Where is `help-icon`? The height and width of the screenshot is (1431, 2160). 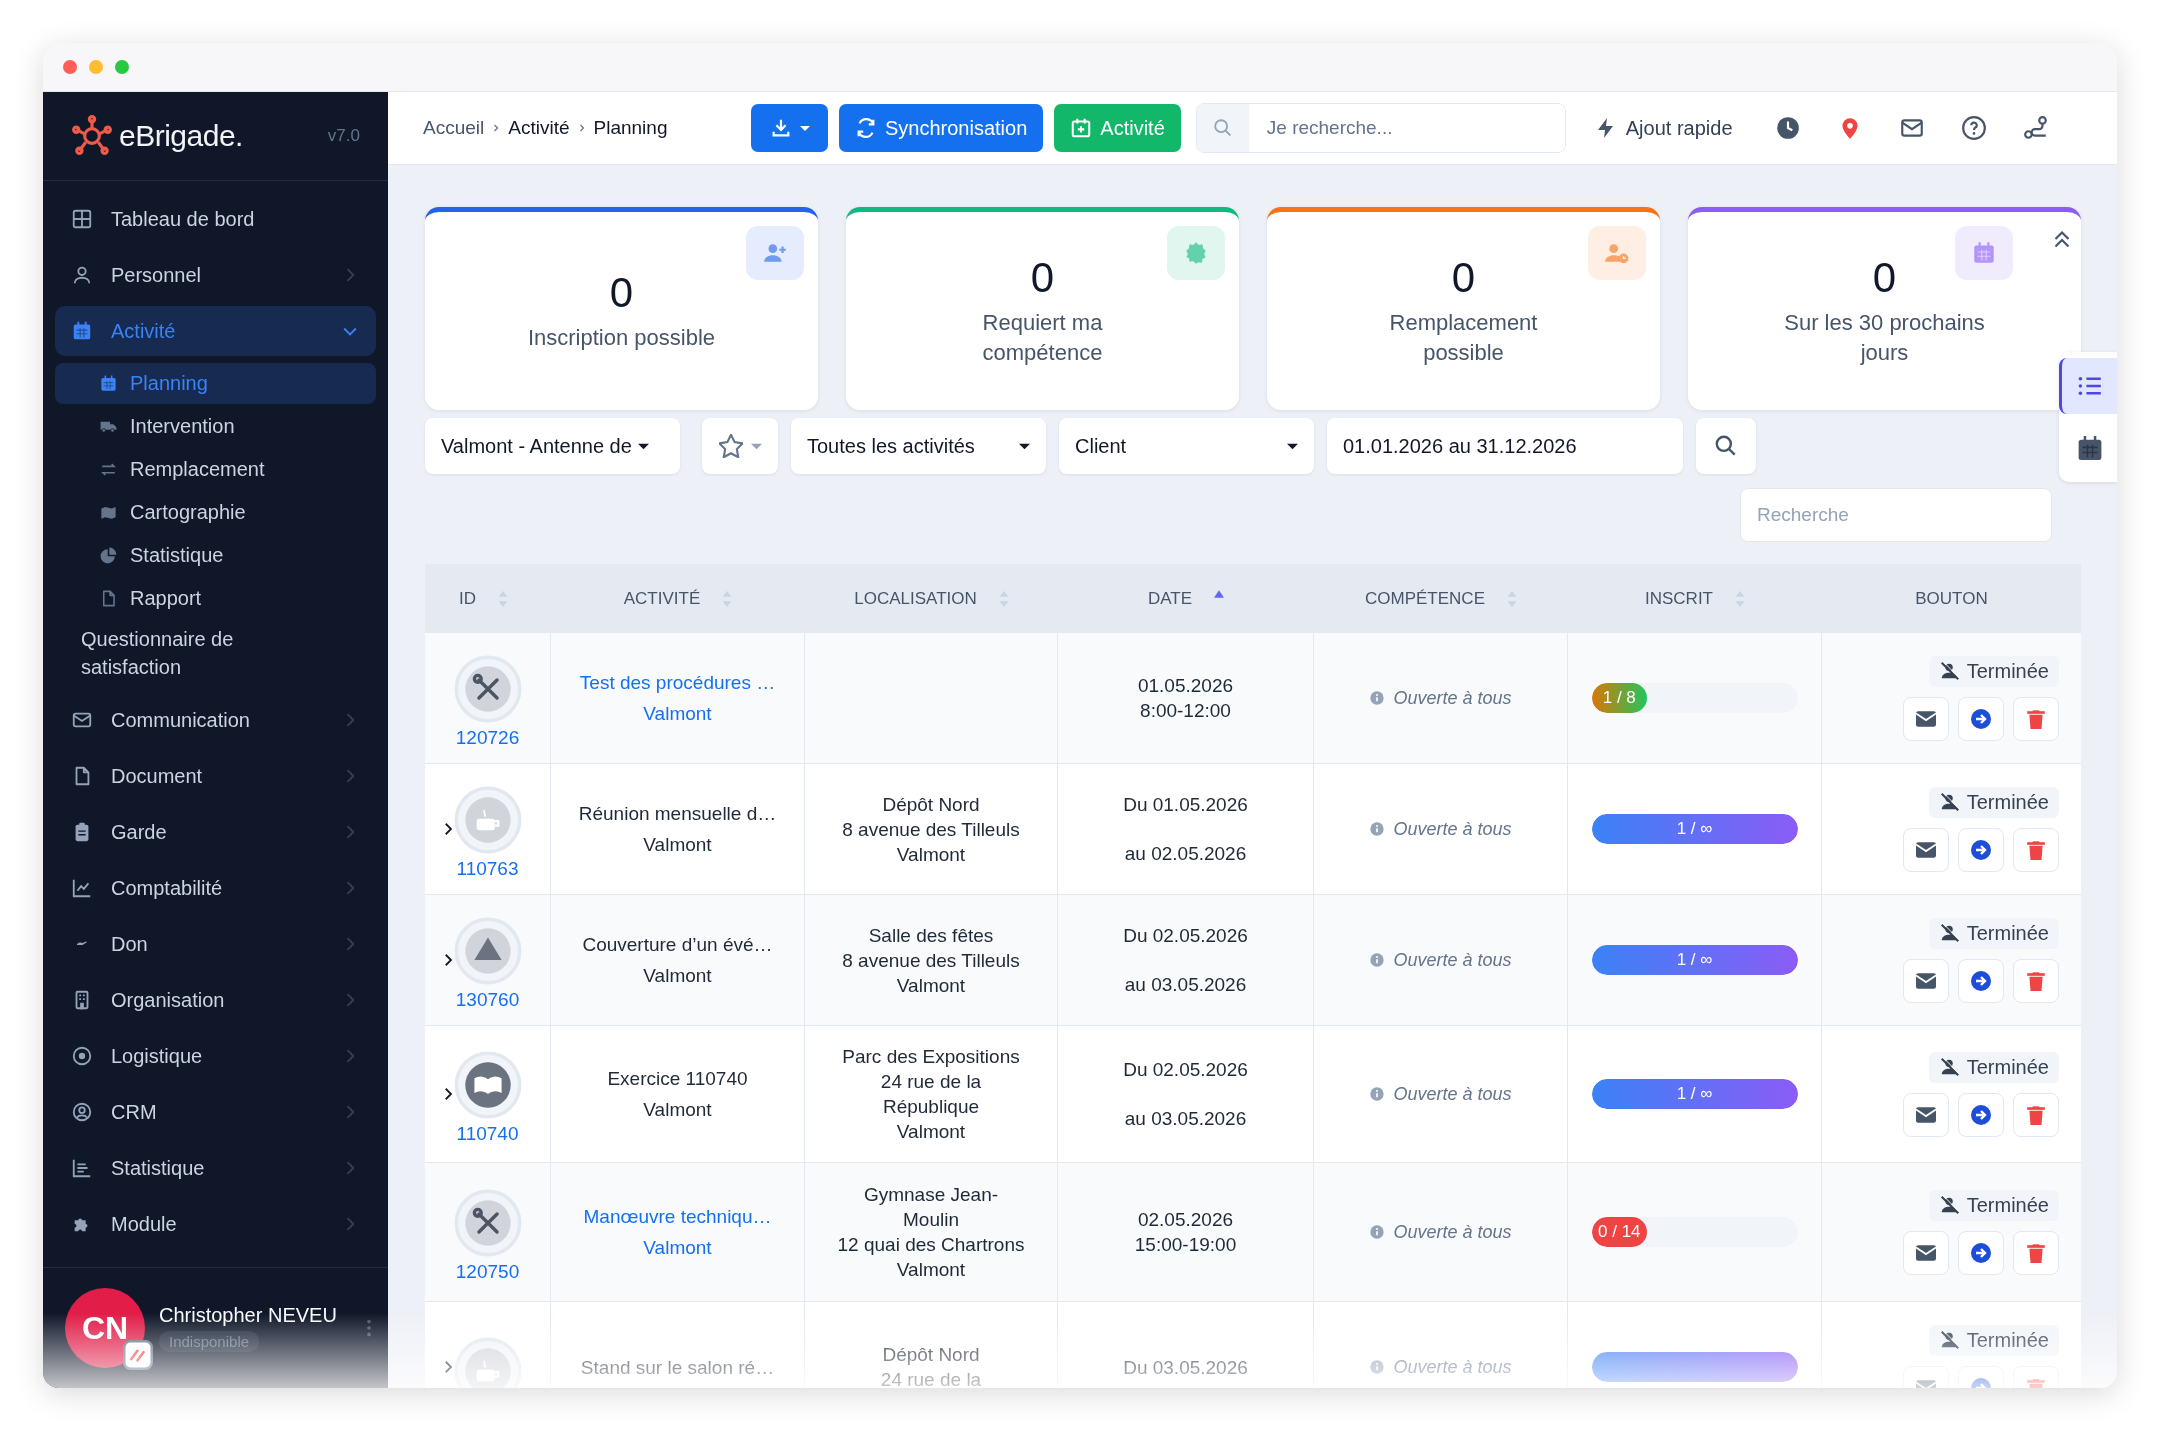 help-icon is located at coordinates (1973, 128).